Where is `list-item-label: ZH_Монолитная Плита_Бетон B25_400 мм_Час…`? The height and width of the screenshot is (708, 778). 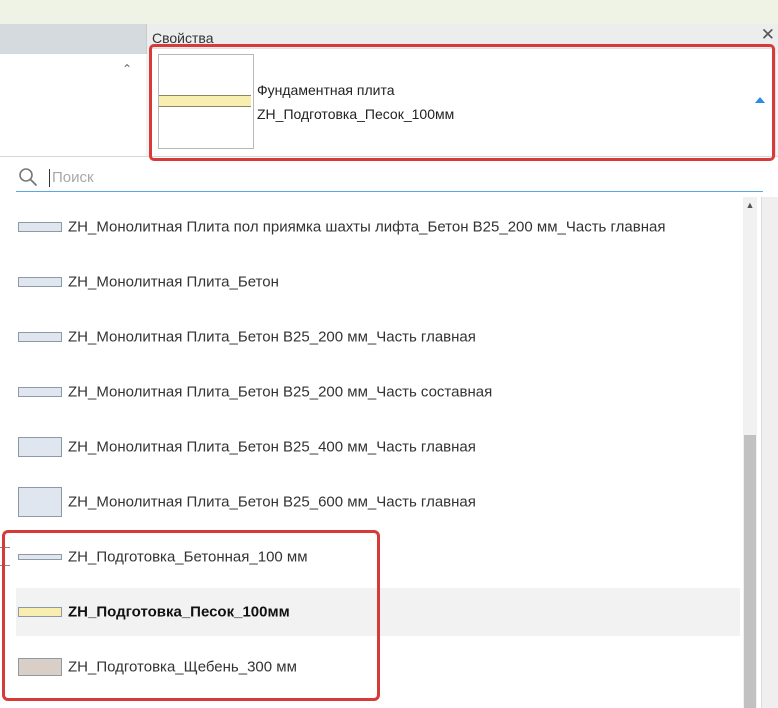 list-item-label: ZH_Монолитная Плита_Бетон B25_400 мм_Час… is located at coordinates (272, 447).